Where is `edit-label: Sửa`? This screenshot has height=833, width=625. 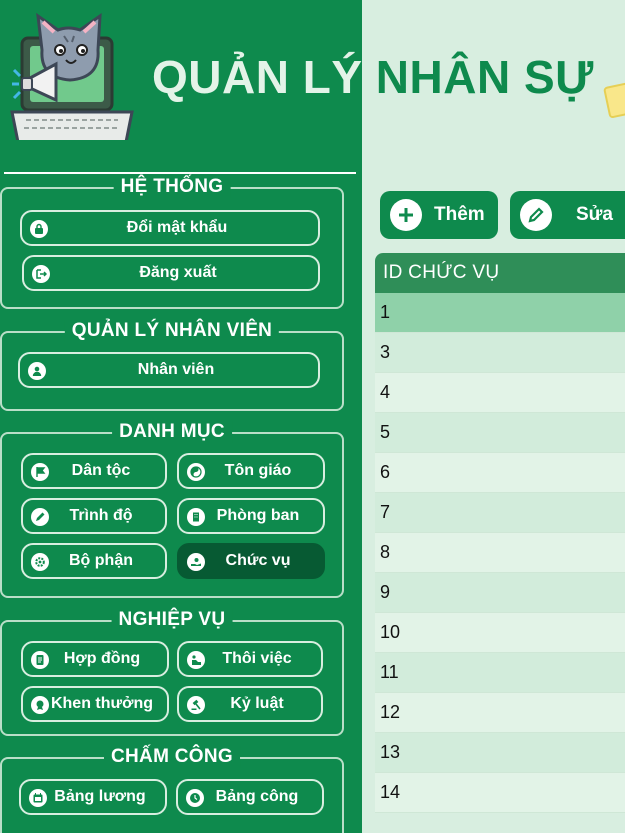 edit-label: Sửa is located at coordinates (594, 214).